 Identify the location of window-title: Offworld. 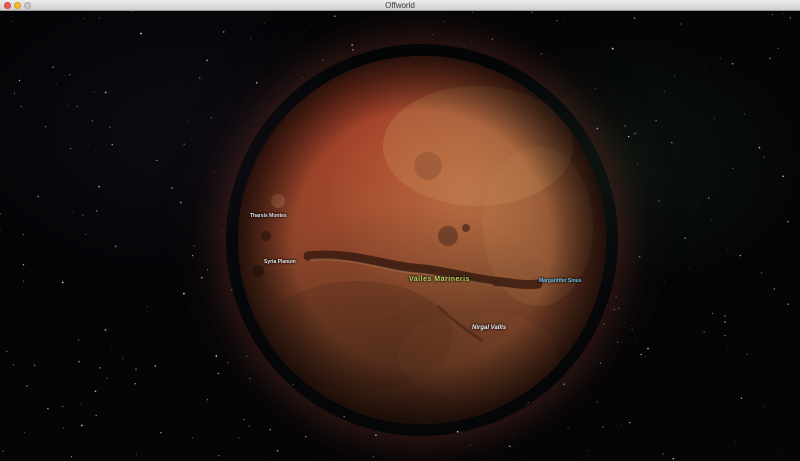
(400, 5).